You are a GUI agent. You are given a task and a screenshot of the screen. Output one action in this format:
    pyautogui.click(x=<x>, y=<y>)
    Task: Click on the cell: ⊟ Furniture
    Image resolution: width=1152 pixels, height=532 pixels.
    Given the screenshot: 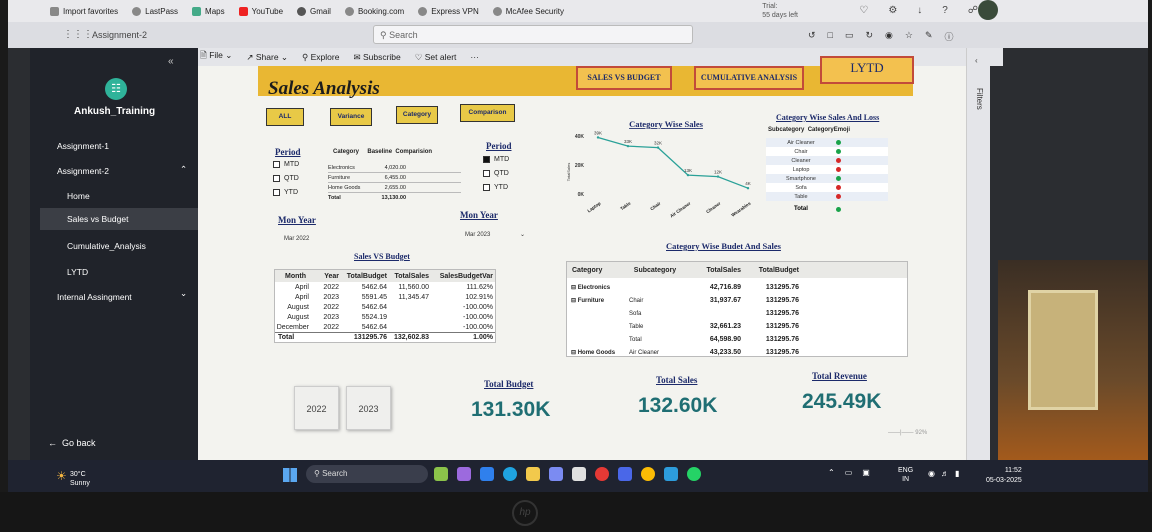 What is the action you would take?
    pyautogui.click(x=588, y=301)
    